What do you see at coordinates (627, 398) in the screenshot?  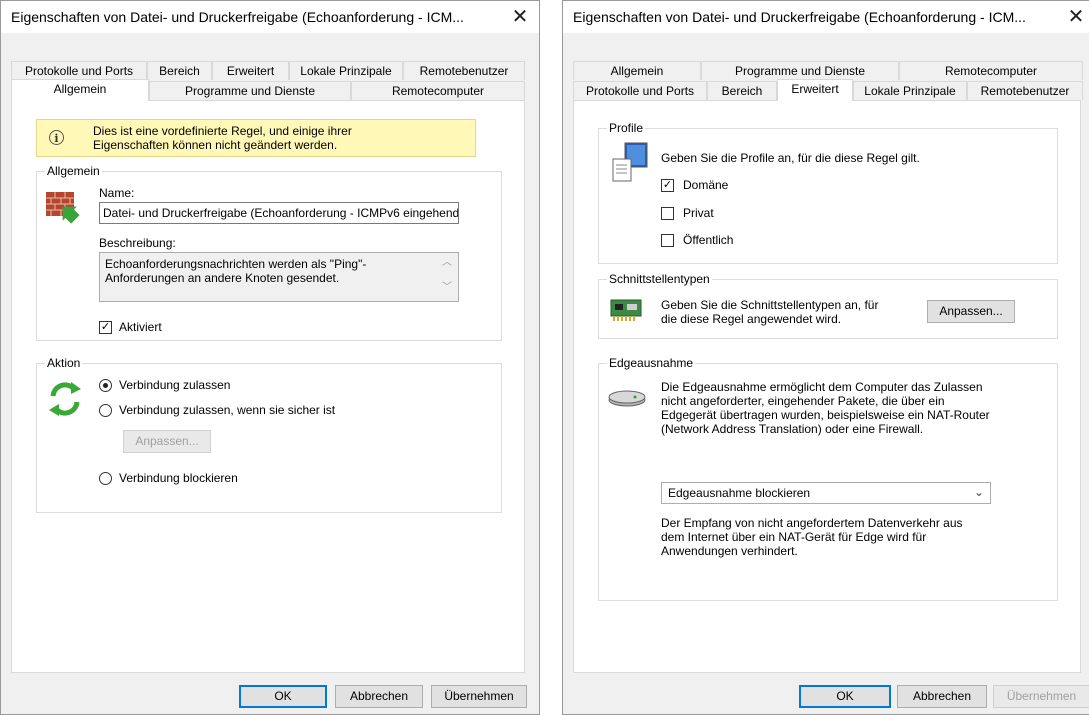 I see `edge-device-icon` at bounding box center [627, 398].